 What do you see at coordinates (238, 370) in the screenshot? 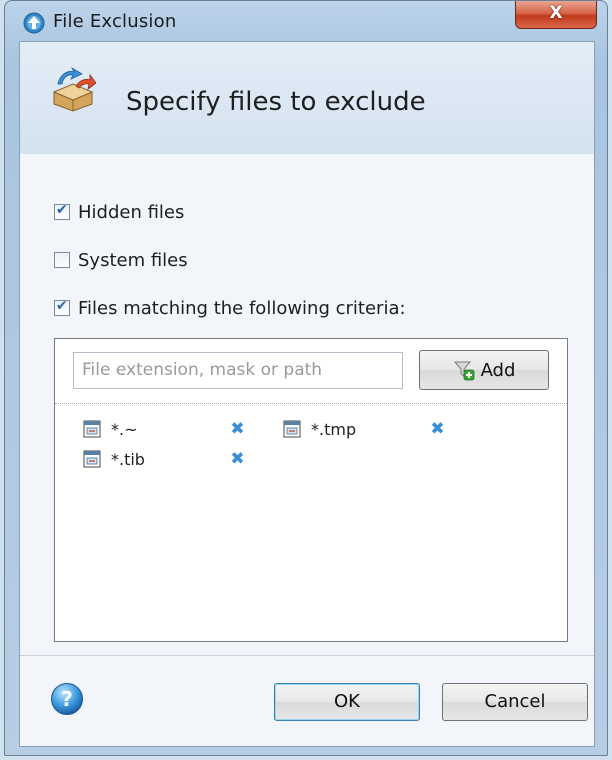
I see `mask-input: File extension, mask or path` at bounding box center [238, 370].